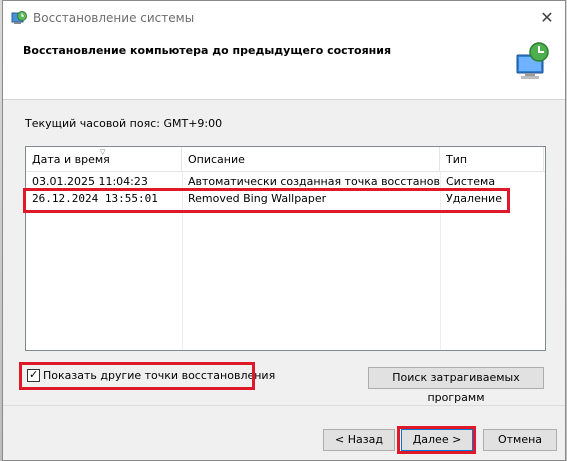 The height and width of the screenshot is (461, 567). I want to click on timezone-label: Текущий часовой пояс: GMT+9:00, so click(124, 123).